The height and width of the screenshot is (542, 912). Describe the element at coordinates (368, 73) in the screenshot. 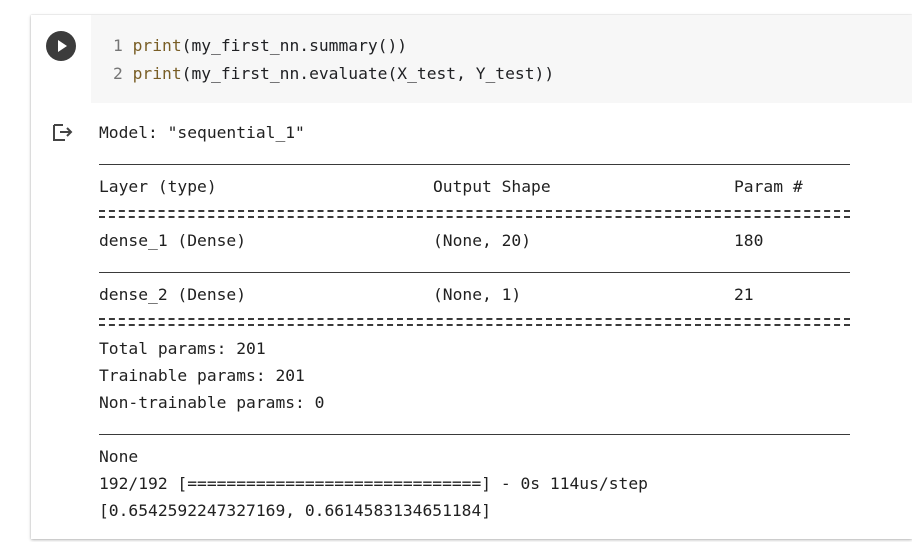

I see `code-text: (my_first_nn.evaluate(X_test, Y_test))` at that location.